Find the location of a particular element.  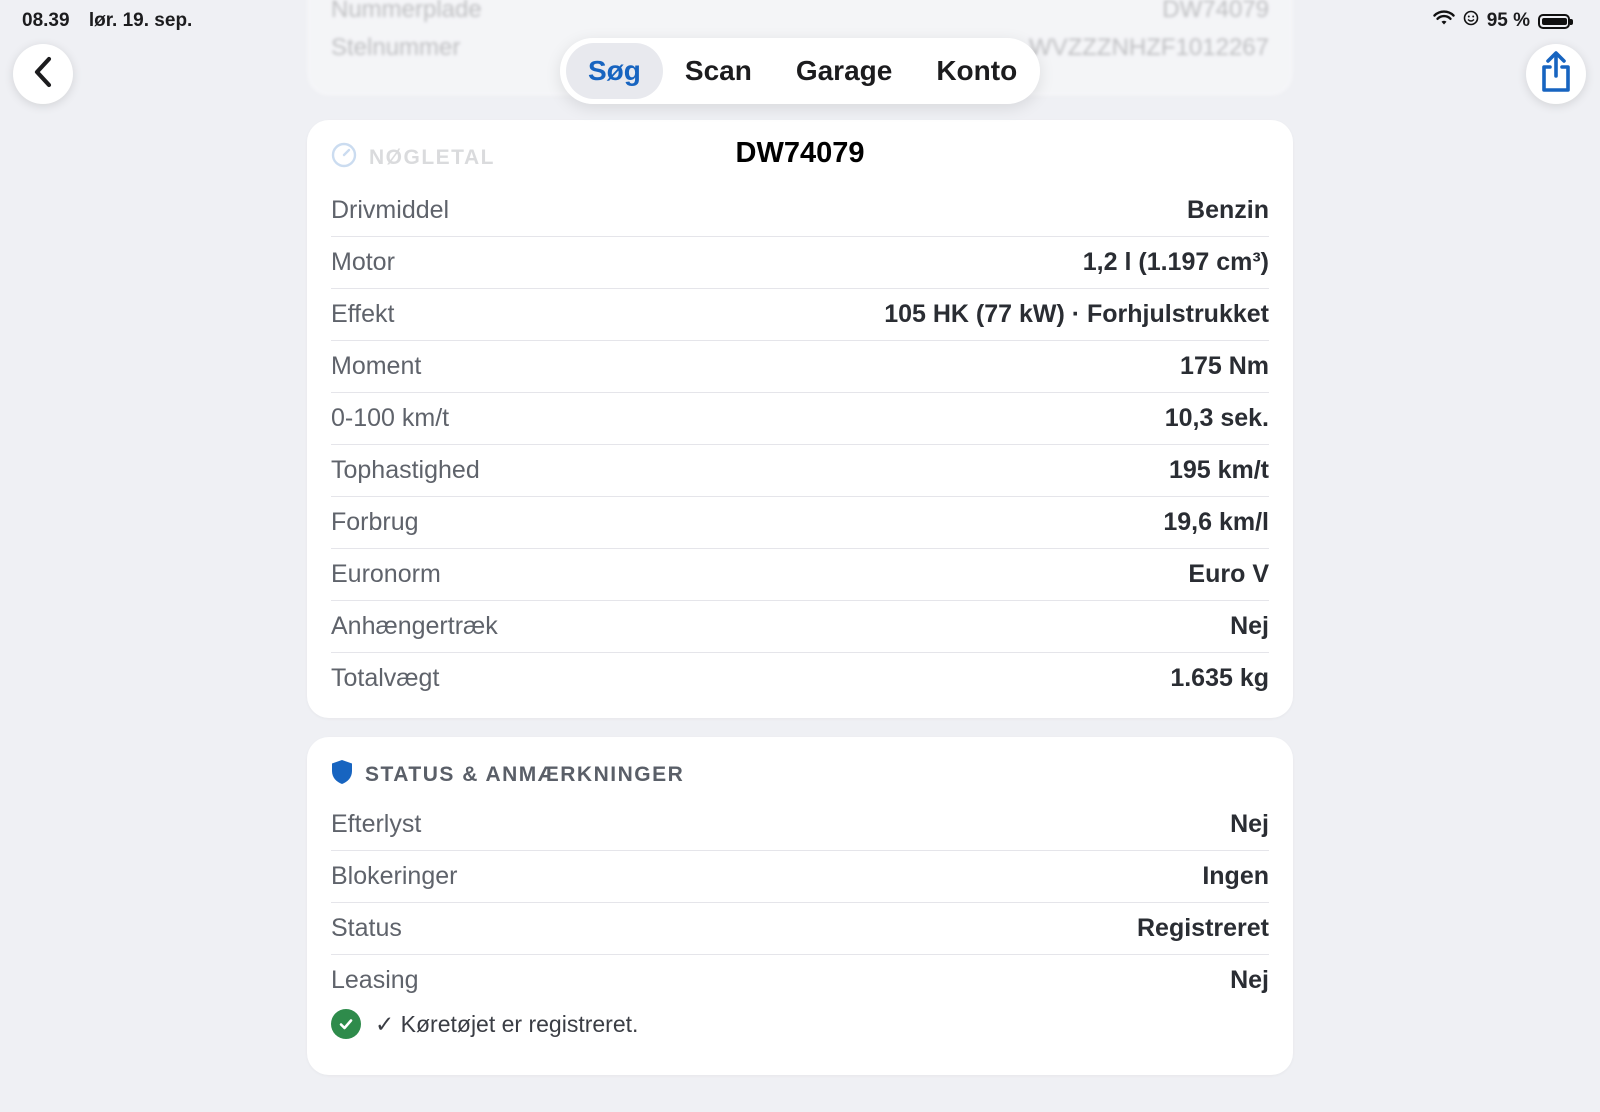

status-value: Ingen is located at coordinates (1235, 876).